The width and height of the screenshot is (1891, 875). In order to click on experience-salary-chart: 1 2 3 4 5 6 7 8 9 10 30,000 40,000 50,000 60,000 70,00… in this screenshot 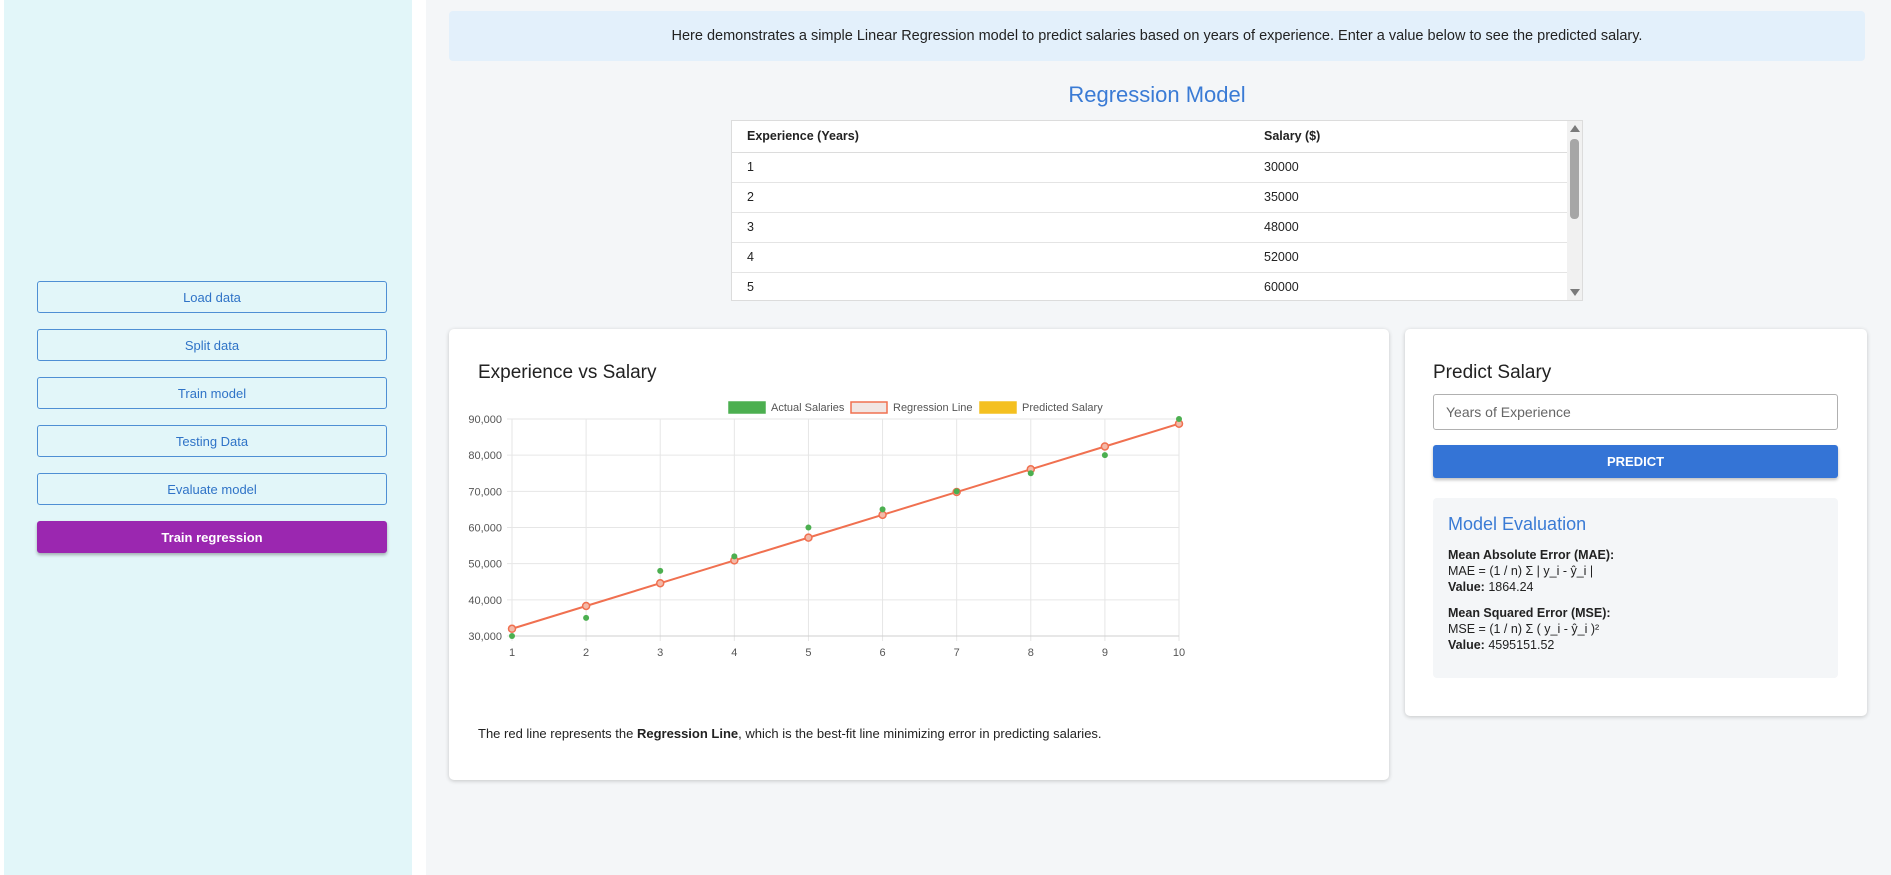, I will do `click(826, 530)`.